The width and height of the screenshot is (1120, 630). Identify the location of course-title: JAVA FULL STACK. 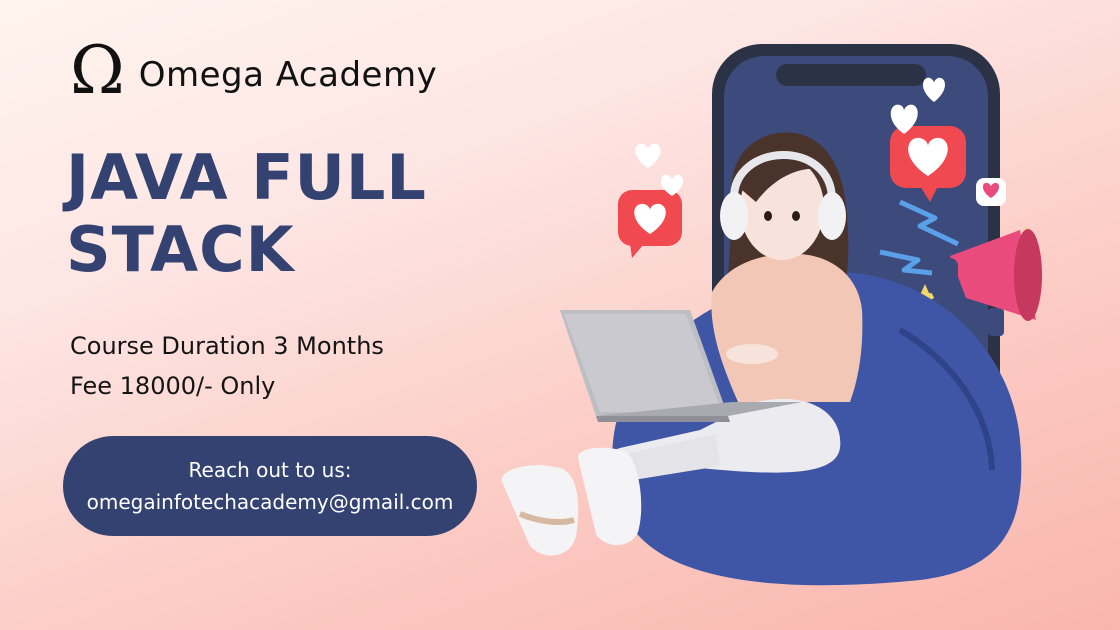
(301, 214).